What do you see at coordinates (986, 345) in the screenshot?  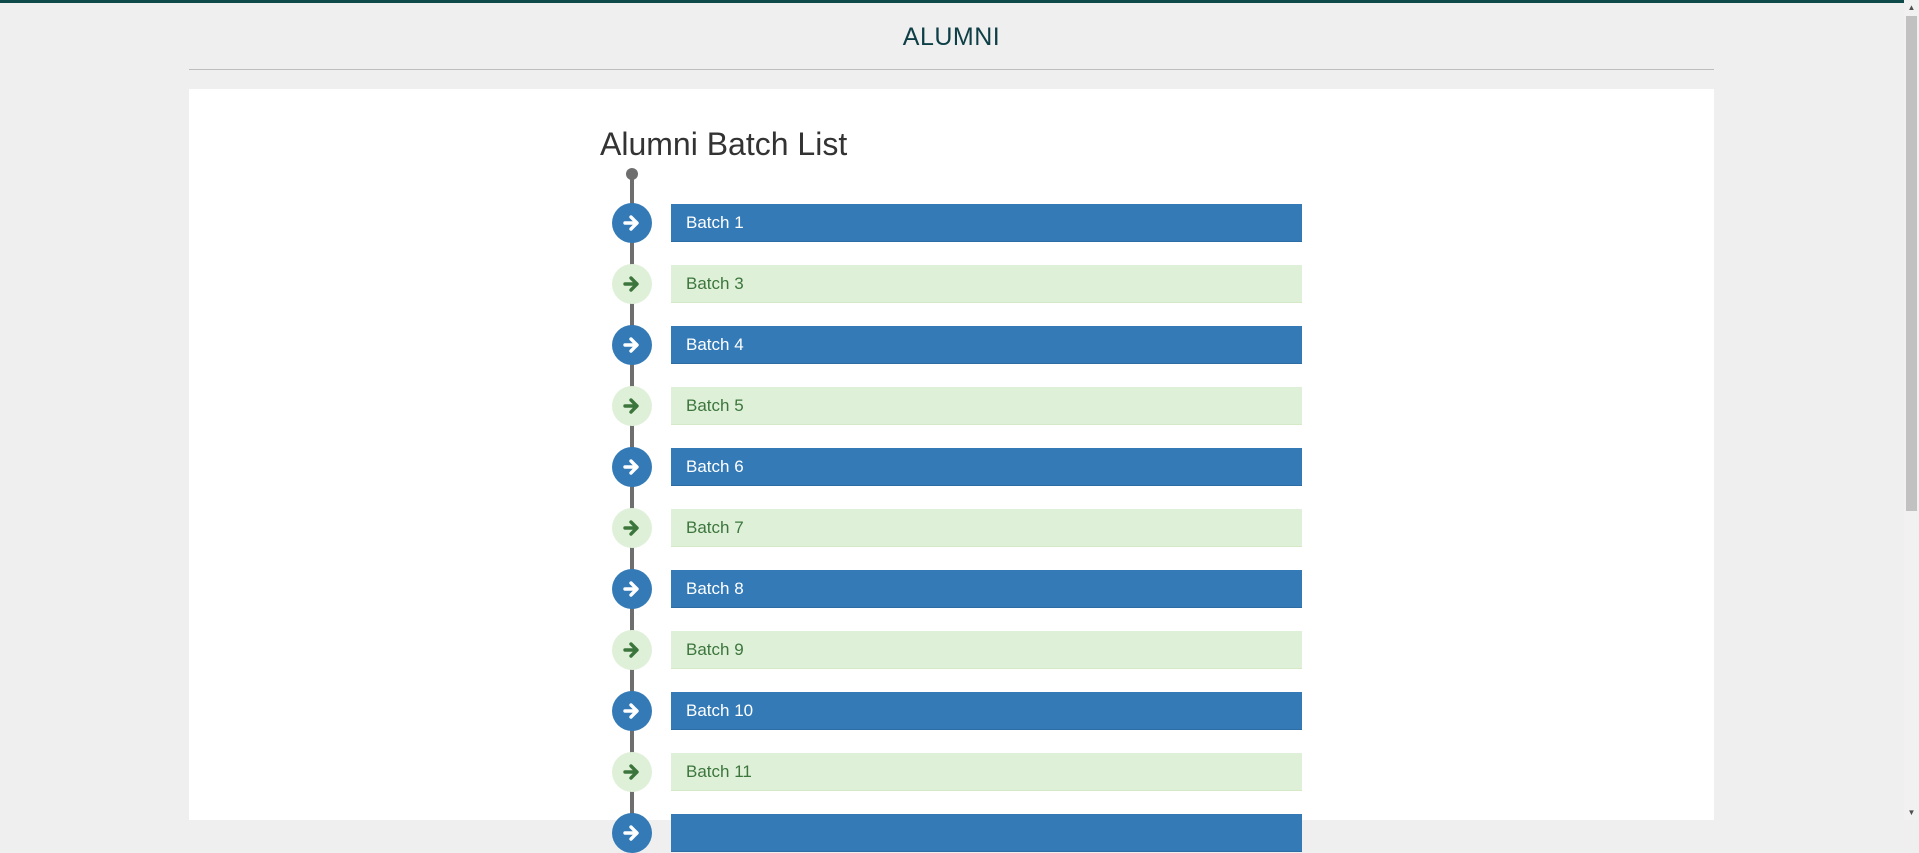 I see `batch-link: Batch 4` at bounding box center [986, 345].